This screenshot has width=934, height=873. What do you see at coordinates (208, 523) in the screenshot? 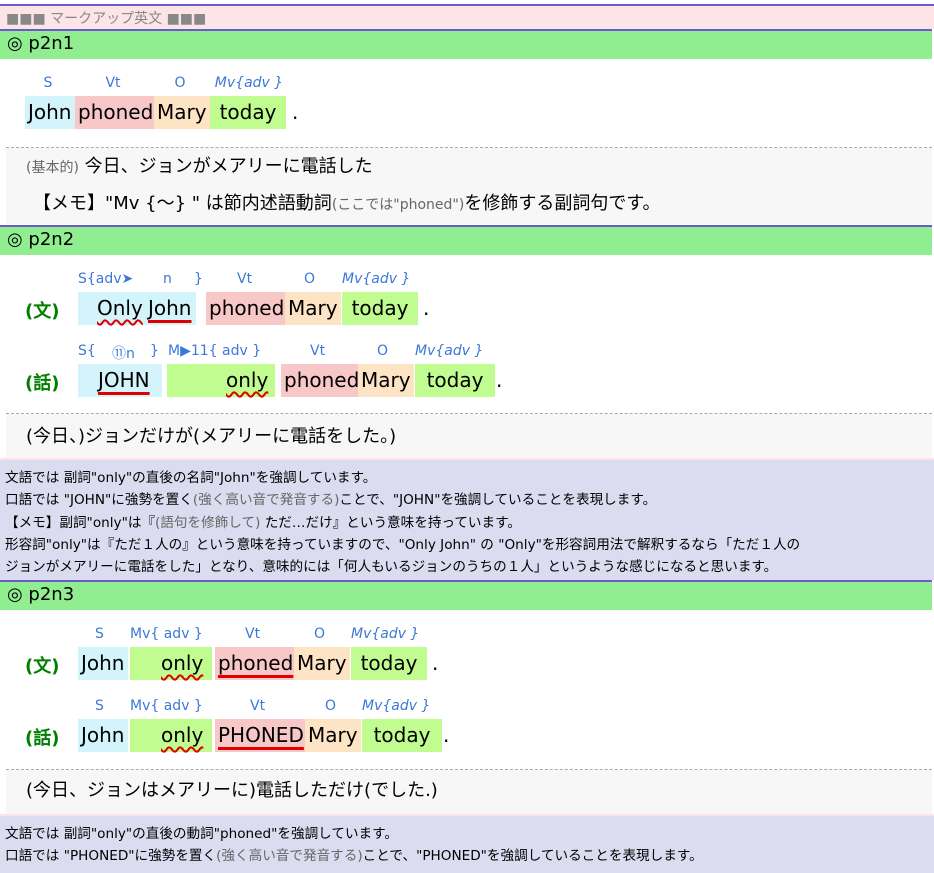
I see `note-small: (語句を修飾して)` at bounding box center [208, 523].